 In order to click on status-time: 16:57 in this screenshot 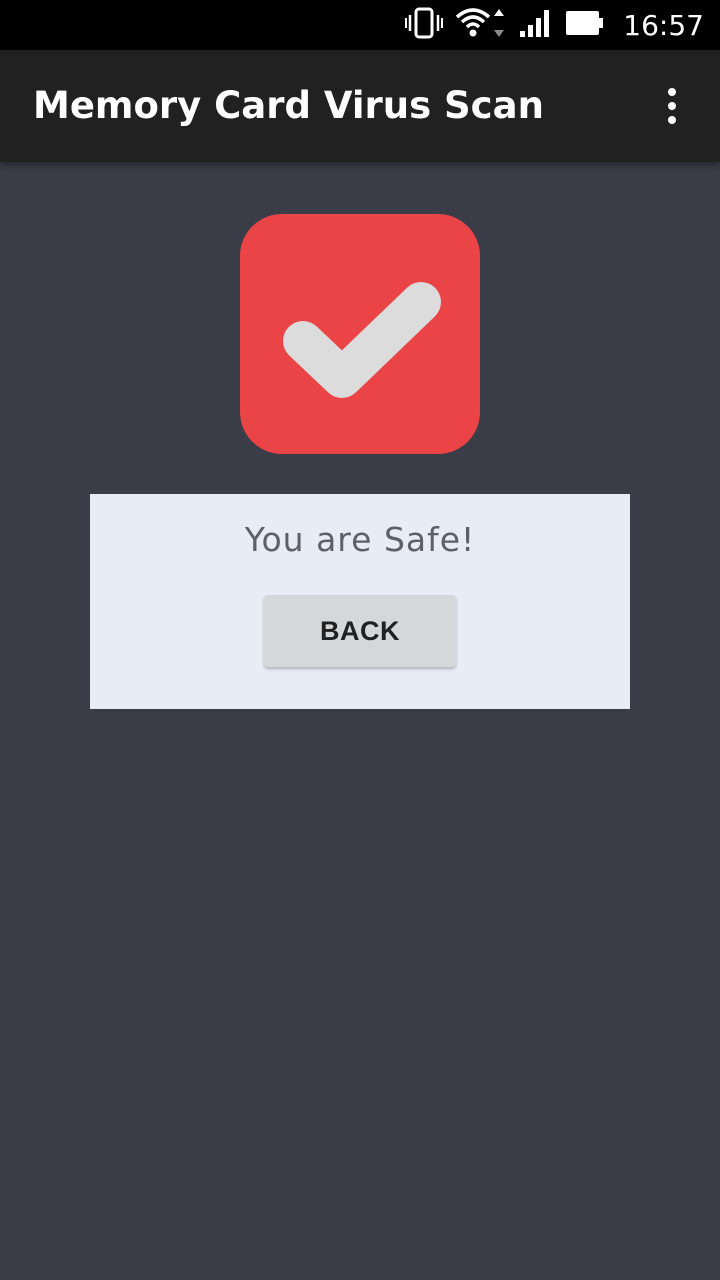, I will do `click(663, 25)`.